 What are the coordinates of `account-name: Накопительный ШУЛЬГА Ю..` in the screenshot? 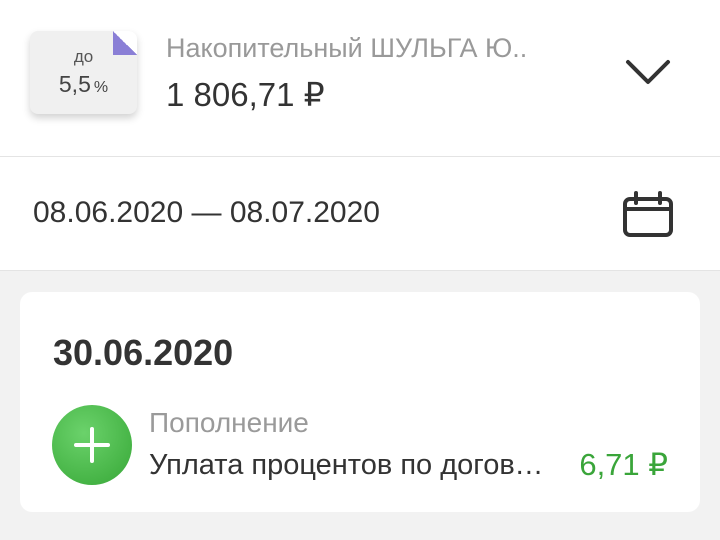 It's located at (347, 48).